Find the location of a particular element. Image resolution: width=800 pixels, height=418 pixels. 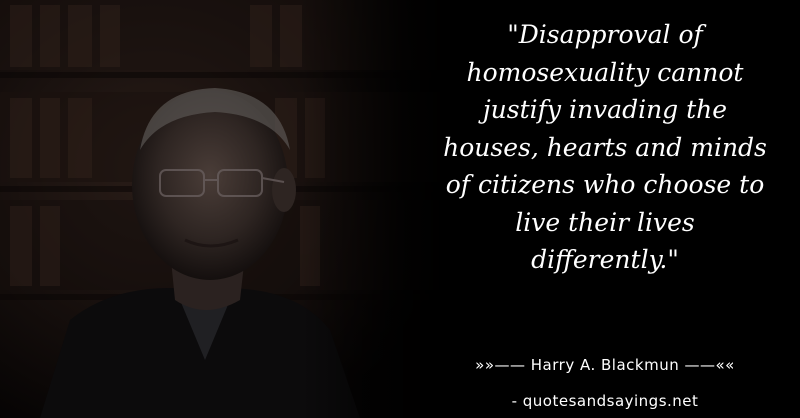

source-credit: - quotesandsayings.net is located at coordinates (605, 401).